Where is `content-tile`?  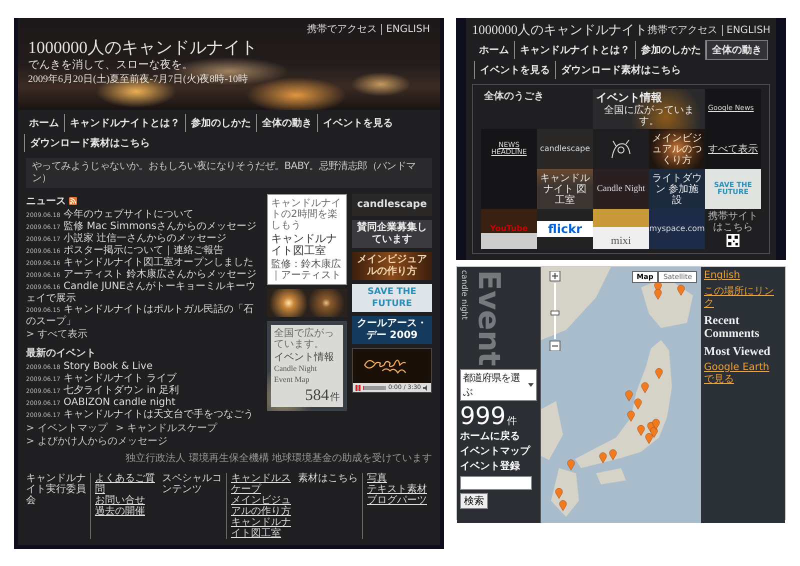
content-tile is located at coordinates (509, 189).